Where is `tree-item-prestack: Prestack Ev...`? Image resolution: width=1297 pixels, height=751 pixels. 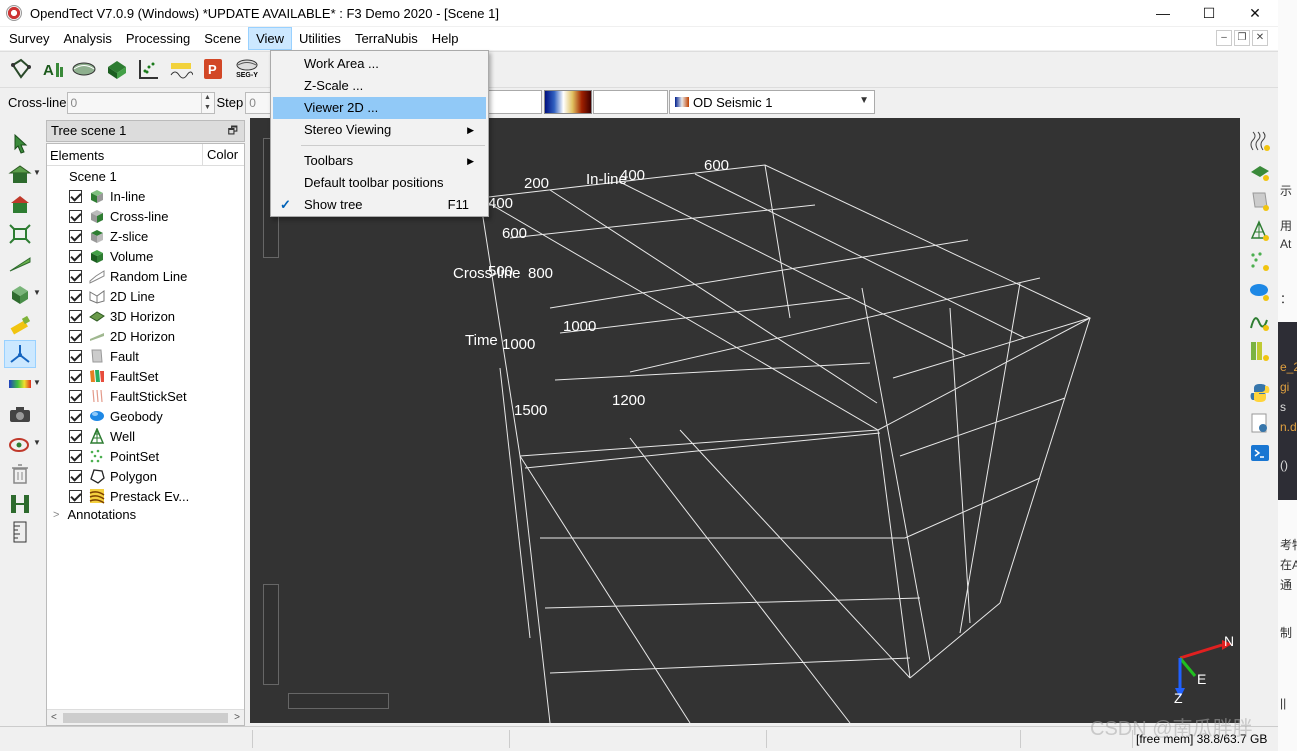 tree-item-prestack: Prestack Ev... is located at coordinates (129, 496).